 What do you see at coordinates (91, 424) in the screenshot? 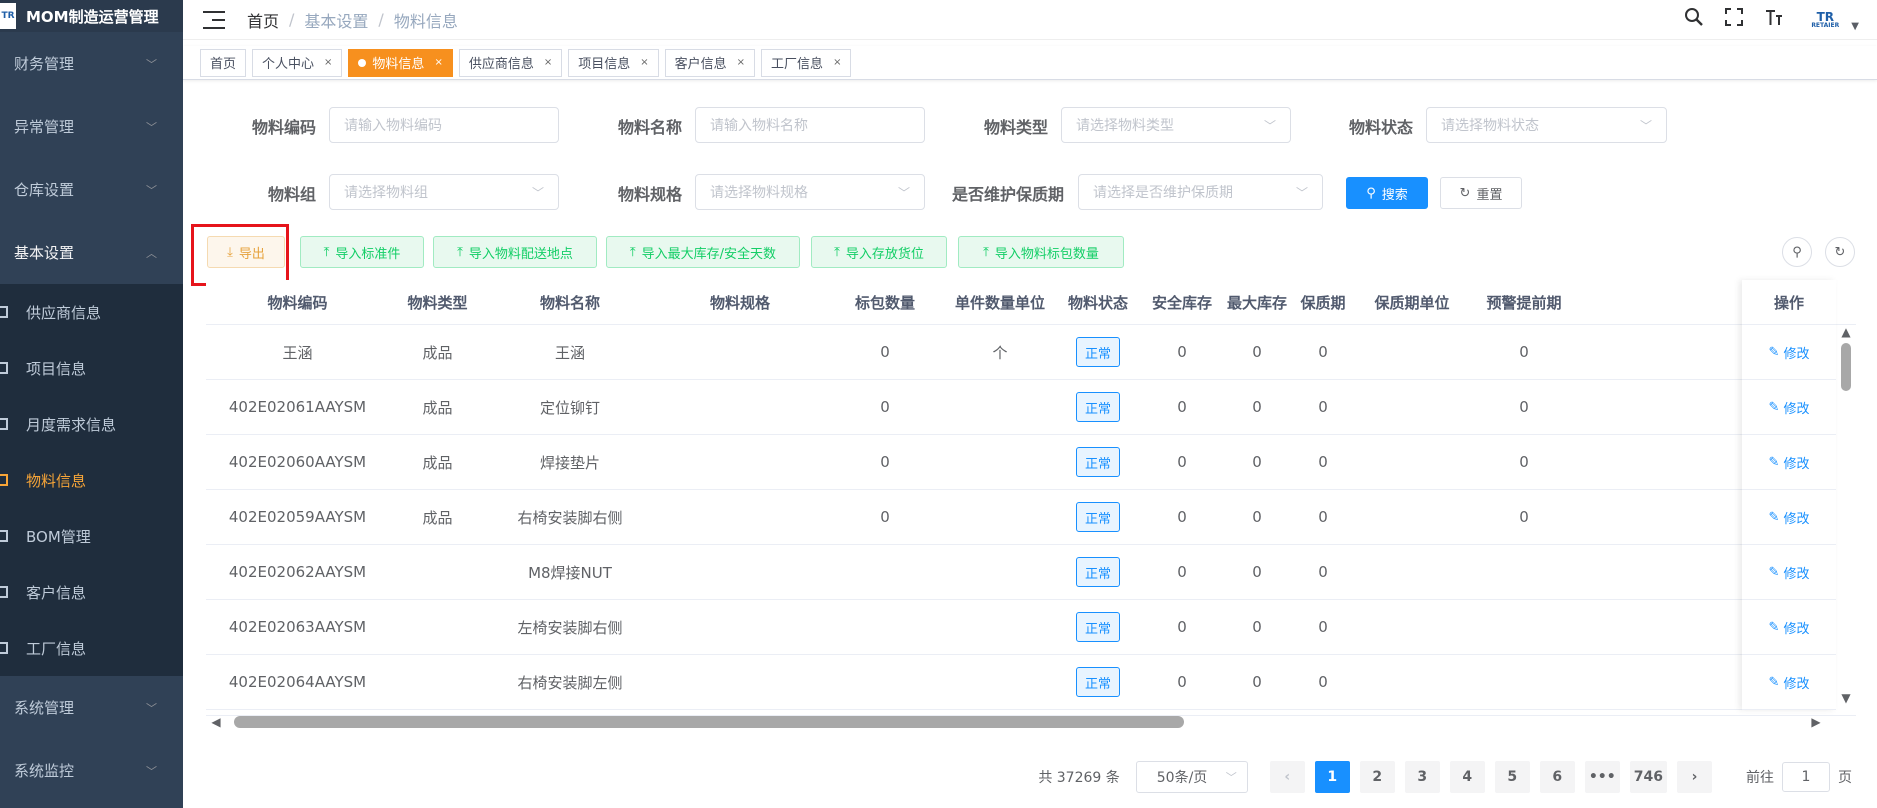
I see `sidebar-item: 月度需求信息` at bounding box center [91, 424].